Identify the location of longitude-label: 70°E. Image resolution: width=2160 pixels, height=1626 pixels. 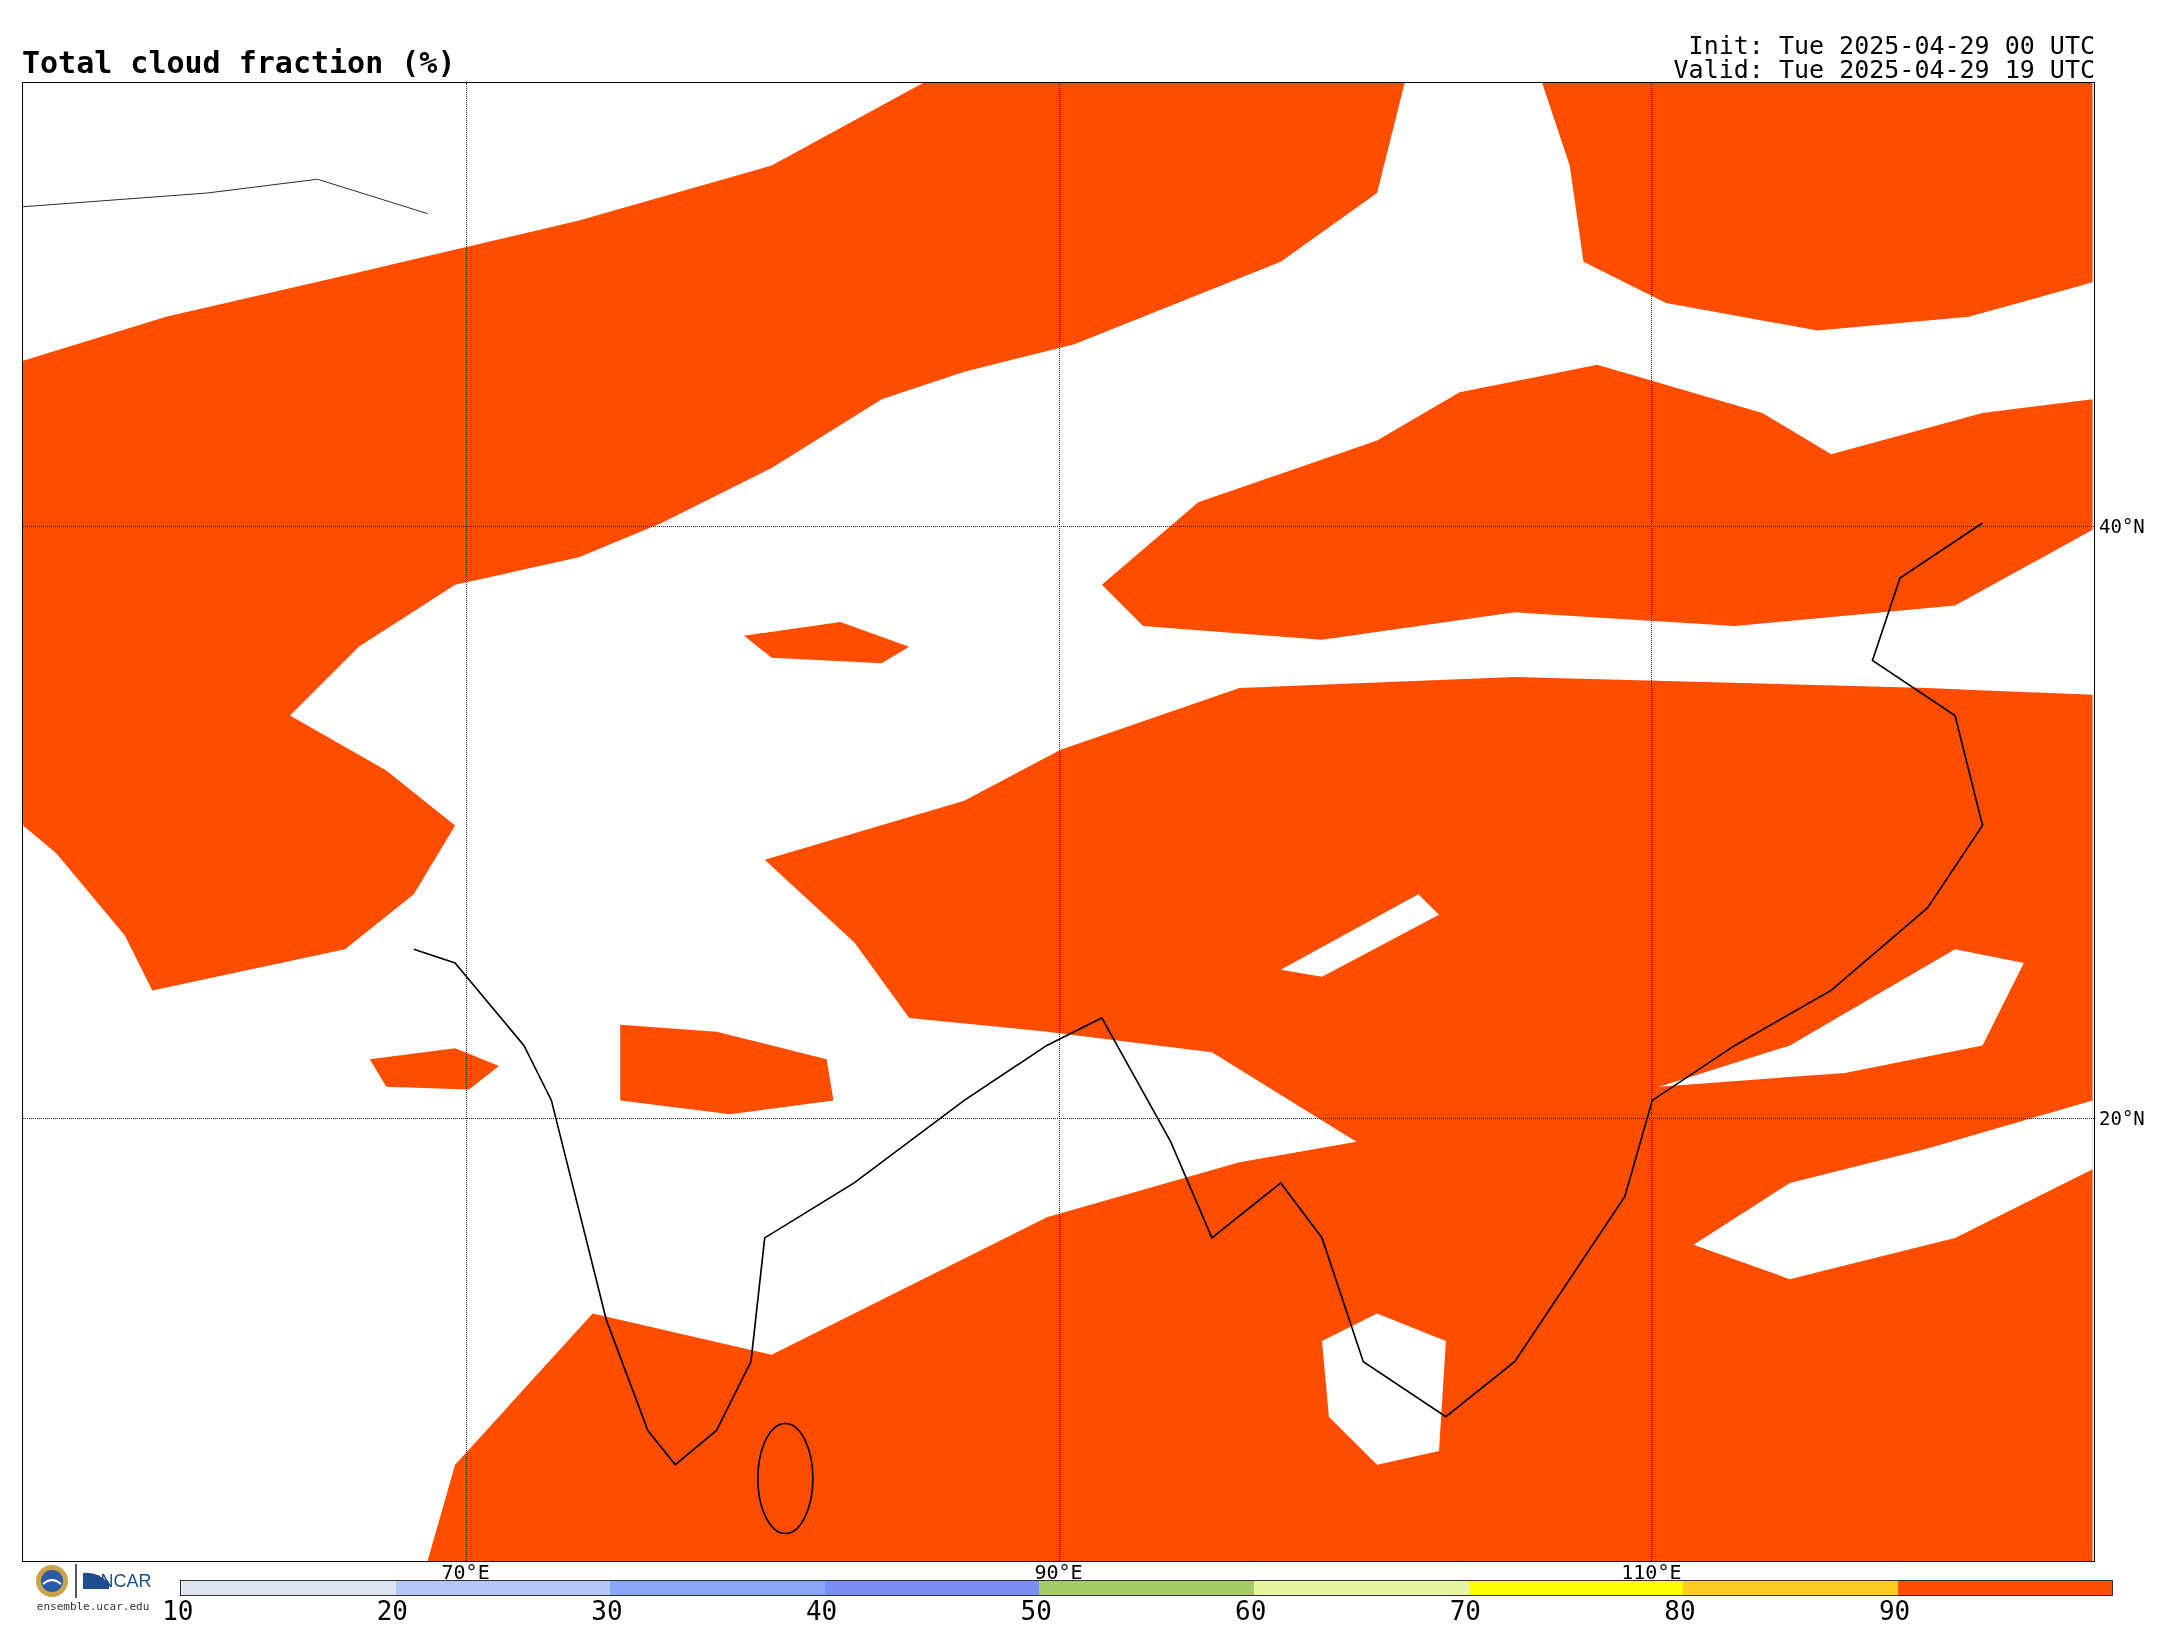
(465, 1572).